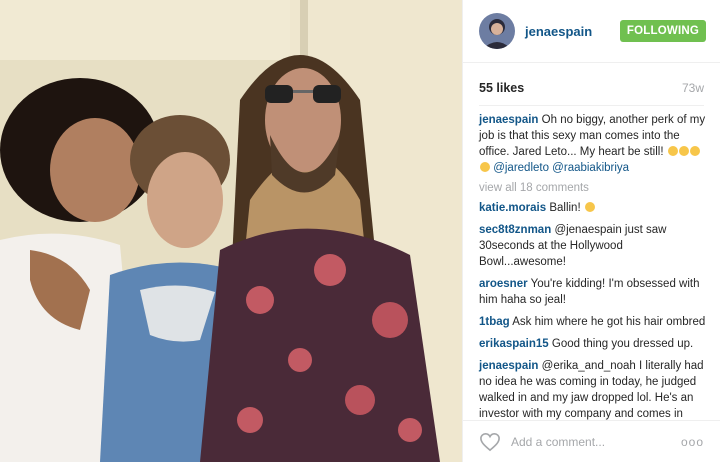 This screenshot has width=720, height=462. I want to click on smile-emoji-icon, so click(589, 207).